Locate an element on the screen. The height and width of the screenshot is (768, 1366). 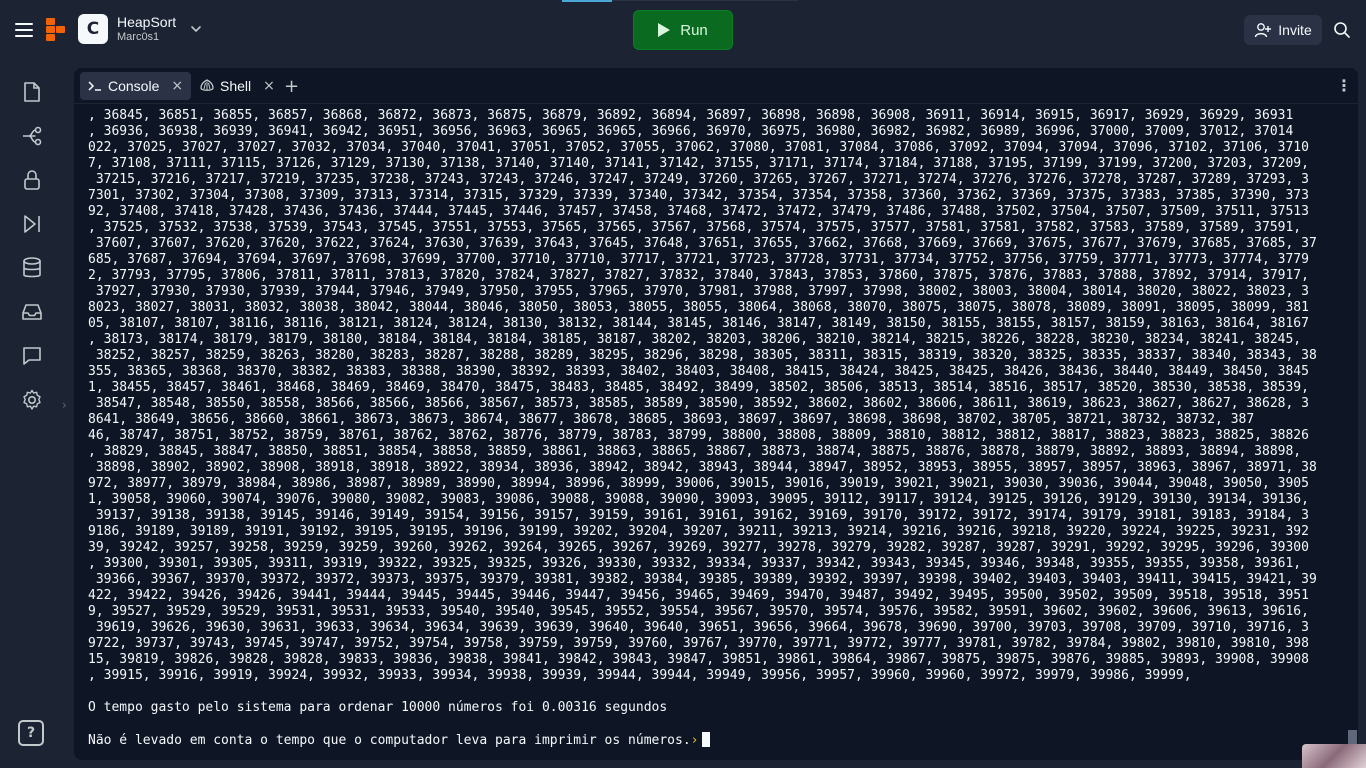
chat-icon is located at coordinates (32, 356).